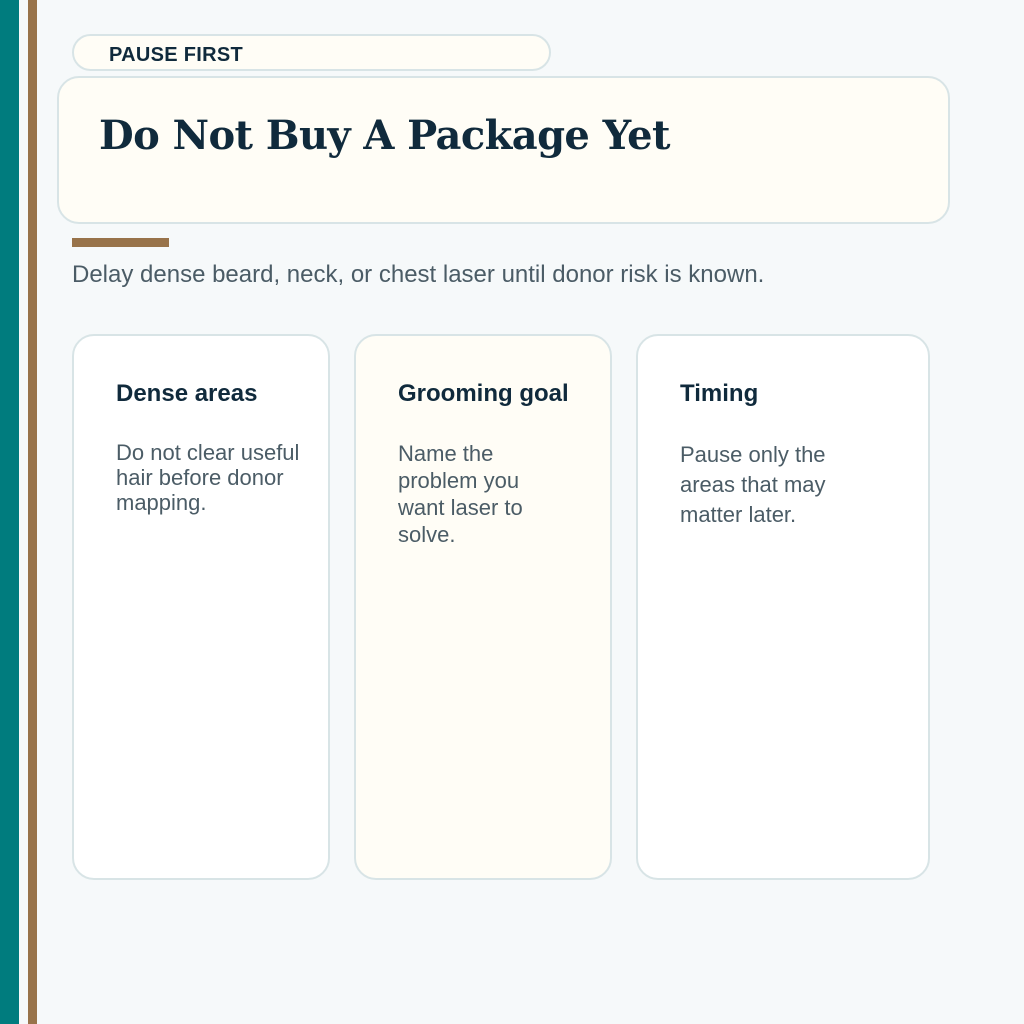 This screenshot has height=1024, width=1024. I want to click on left-brown-stripe, so click(32, 512).